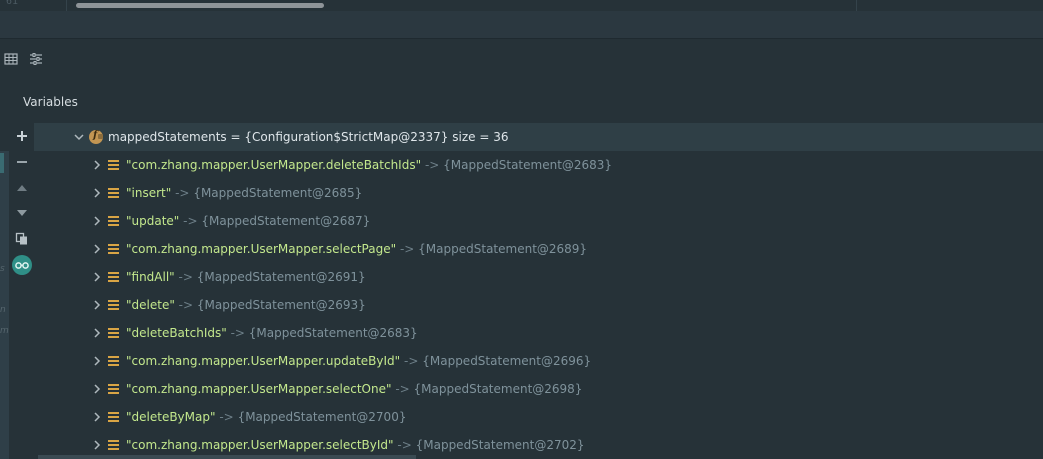  What do you see at coordinates (153, 221) in the screenshot?
I see `entry-key: "update"` at bounding box center [153, 221].